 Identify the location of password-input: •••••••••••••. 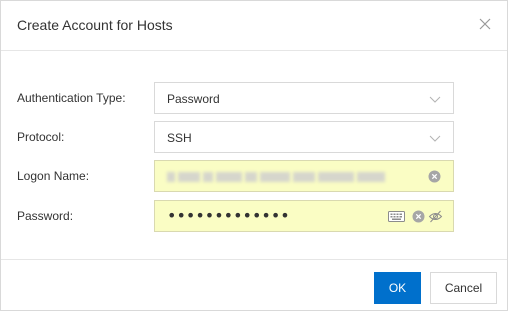
(304, 216).